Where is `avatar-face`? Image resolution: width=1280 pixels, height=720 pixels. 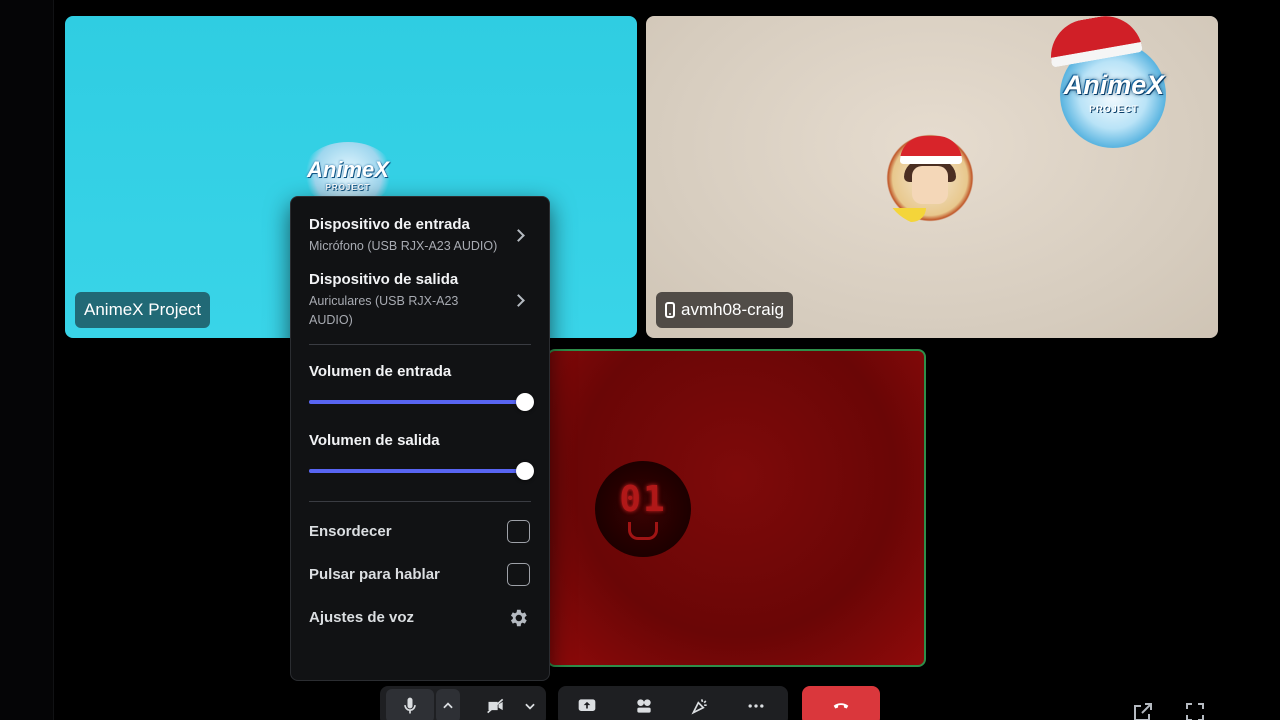
avatar-face is located at coordinates (930, 185).